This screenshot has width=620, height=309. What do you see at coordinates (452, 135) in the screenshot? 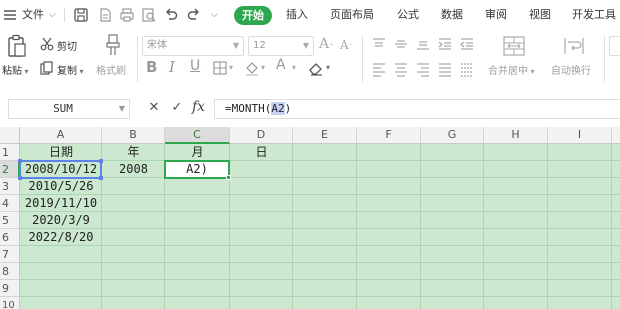
I see `column-header-g: G` at bounding box center [452, 135].